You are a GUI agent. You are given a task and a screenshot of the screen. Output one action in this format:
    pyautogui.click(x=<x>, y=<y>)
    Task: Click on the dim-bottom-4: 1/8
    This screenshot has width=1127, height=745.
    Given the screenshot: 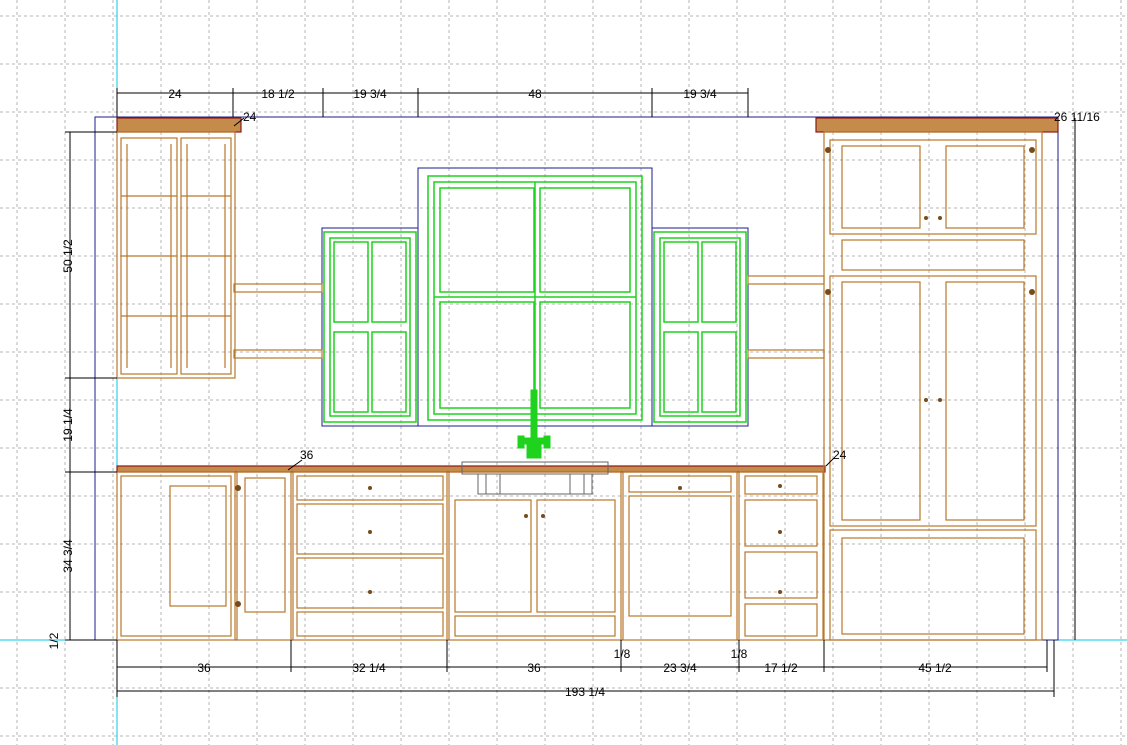 What is the action you would take?
    pyautogui.click(x=622, y=654)
    